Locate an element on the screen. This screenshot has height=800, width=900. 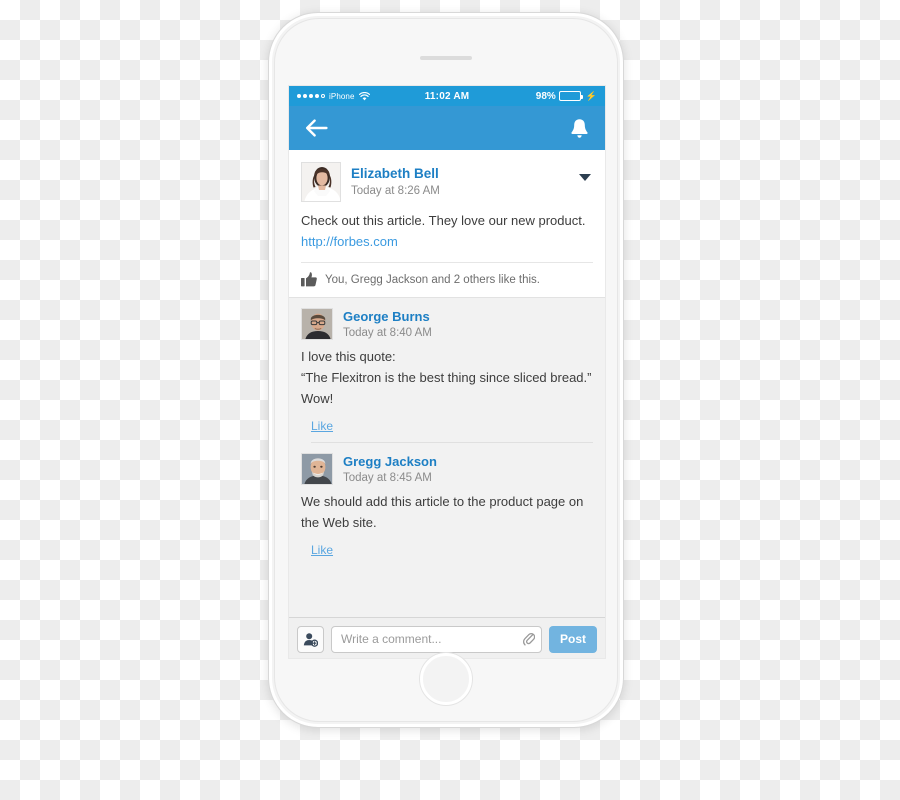
post-author-meta: Elizabeth Bell Today at 8:26 AM is located at coordinates (395, 179).